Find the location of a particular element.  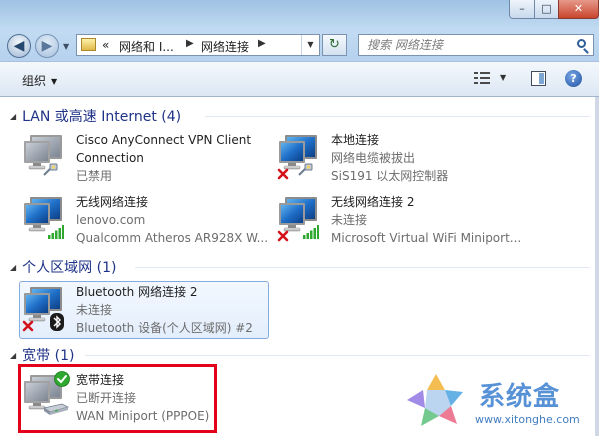

bluetooth-icon is located at coordinates (57, 322).